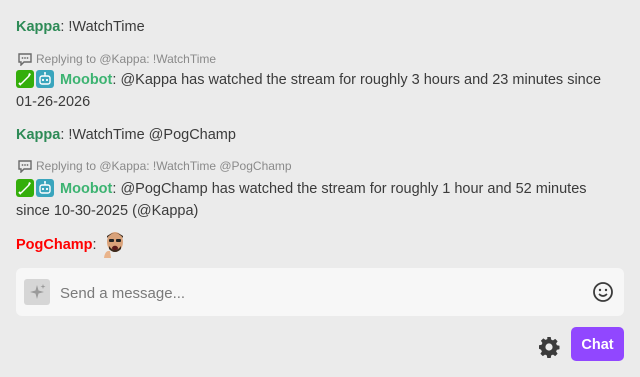  What do you see at coordinates (106, 27) in the screenshot?
I see `chat-message-text: !WatchTime` at bounding box center [106, 27].